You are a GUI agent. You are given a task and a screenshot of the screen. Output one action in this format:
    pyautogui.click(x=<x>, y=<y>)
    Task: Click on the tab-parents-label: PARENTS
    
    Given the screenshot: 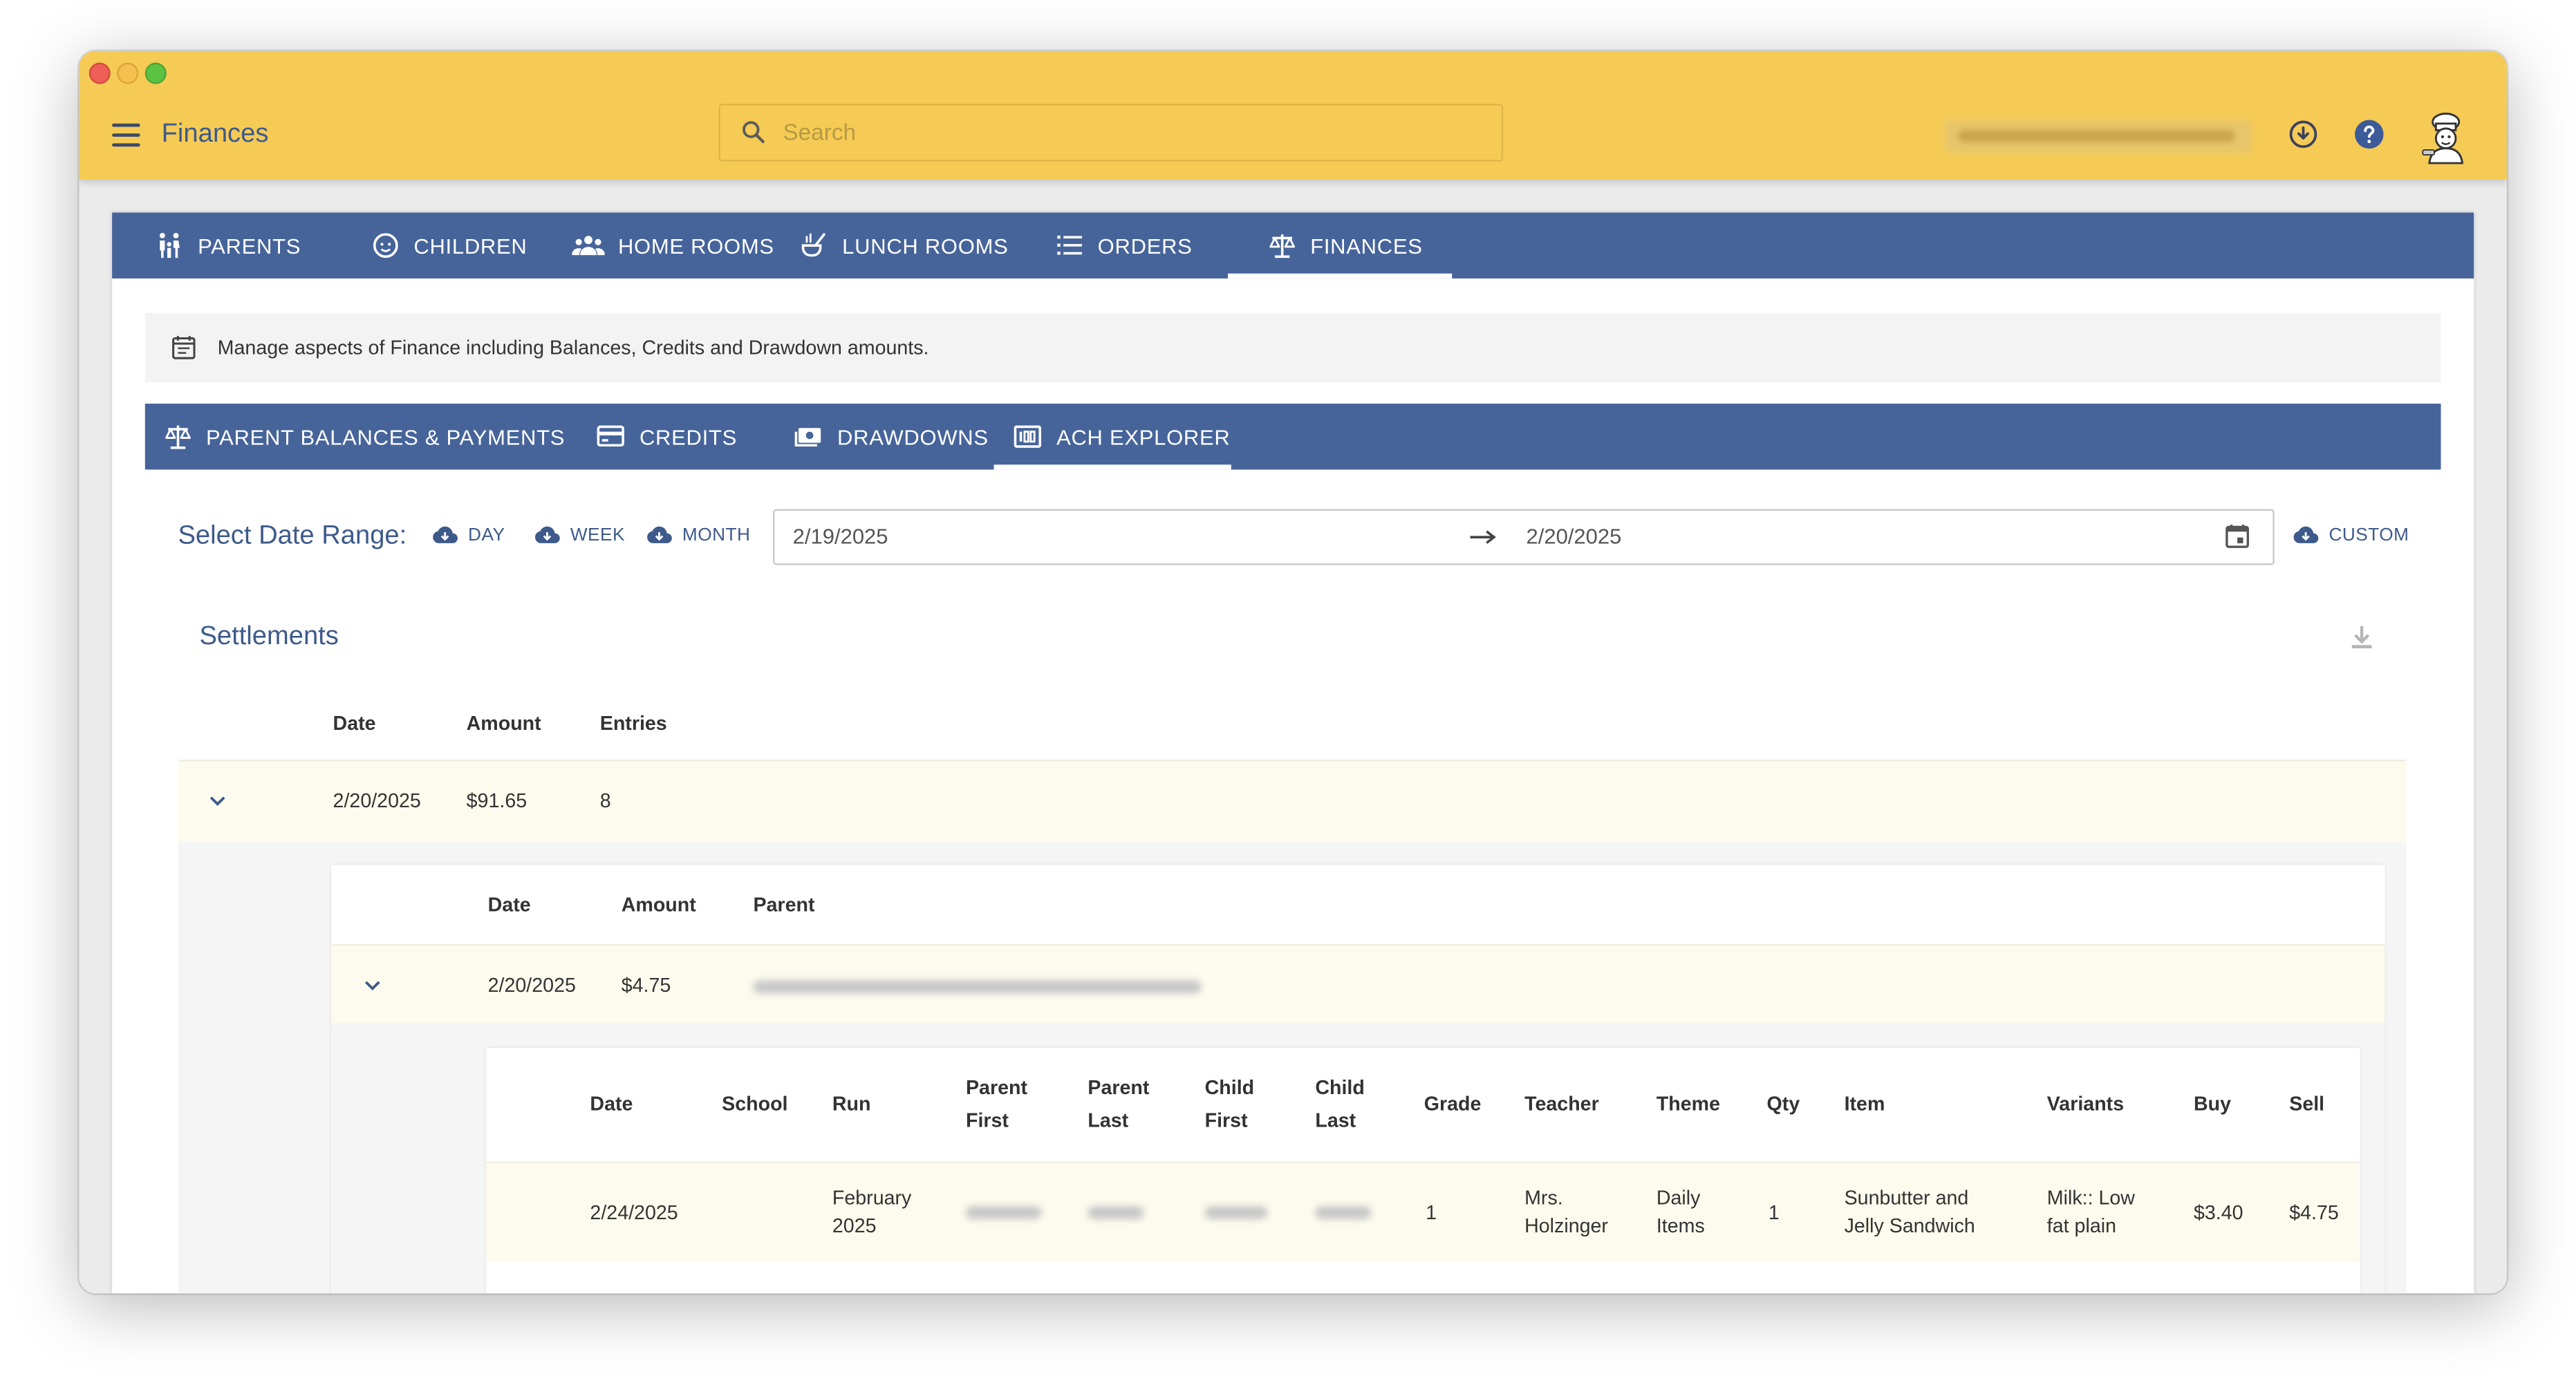 What is the action you would take?
    pyautogui.click(x=249, y=246)
    